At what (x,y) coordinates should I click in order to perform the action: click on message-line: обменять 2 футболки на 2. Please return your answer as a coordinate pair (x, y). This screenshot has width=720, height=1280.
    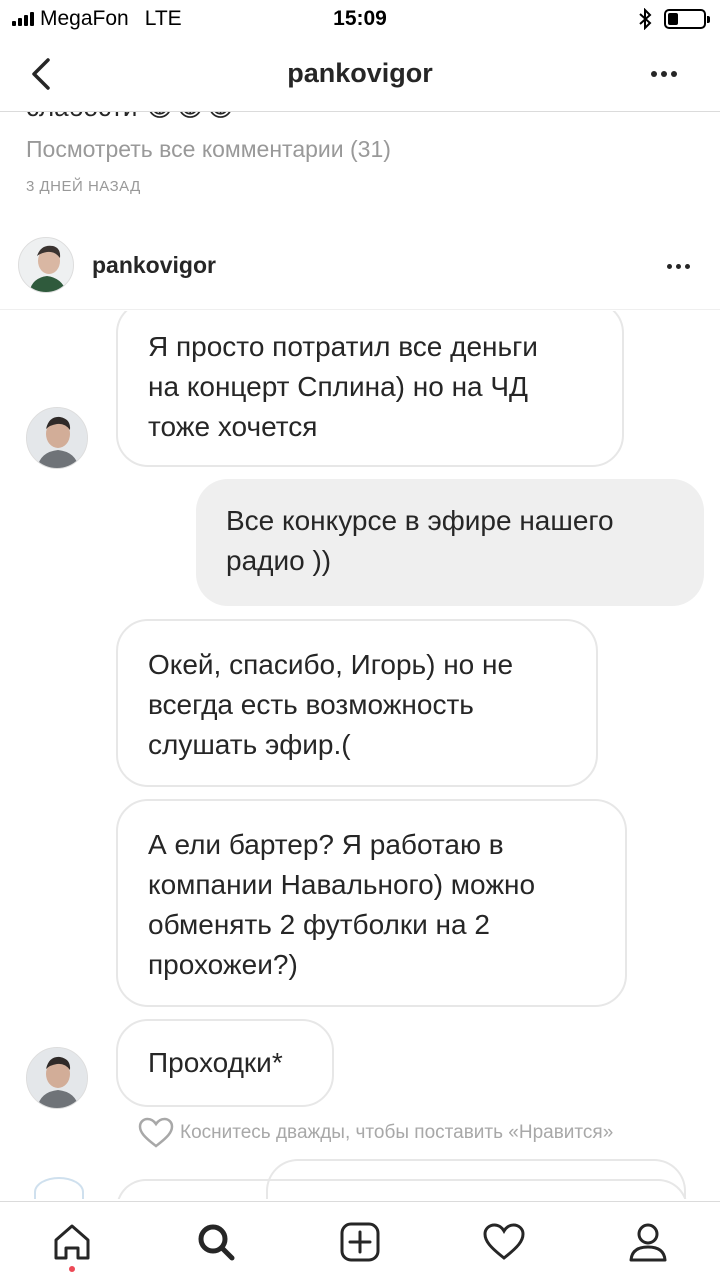
    Looking at the image, I should click on (319, 924).